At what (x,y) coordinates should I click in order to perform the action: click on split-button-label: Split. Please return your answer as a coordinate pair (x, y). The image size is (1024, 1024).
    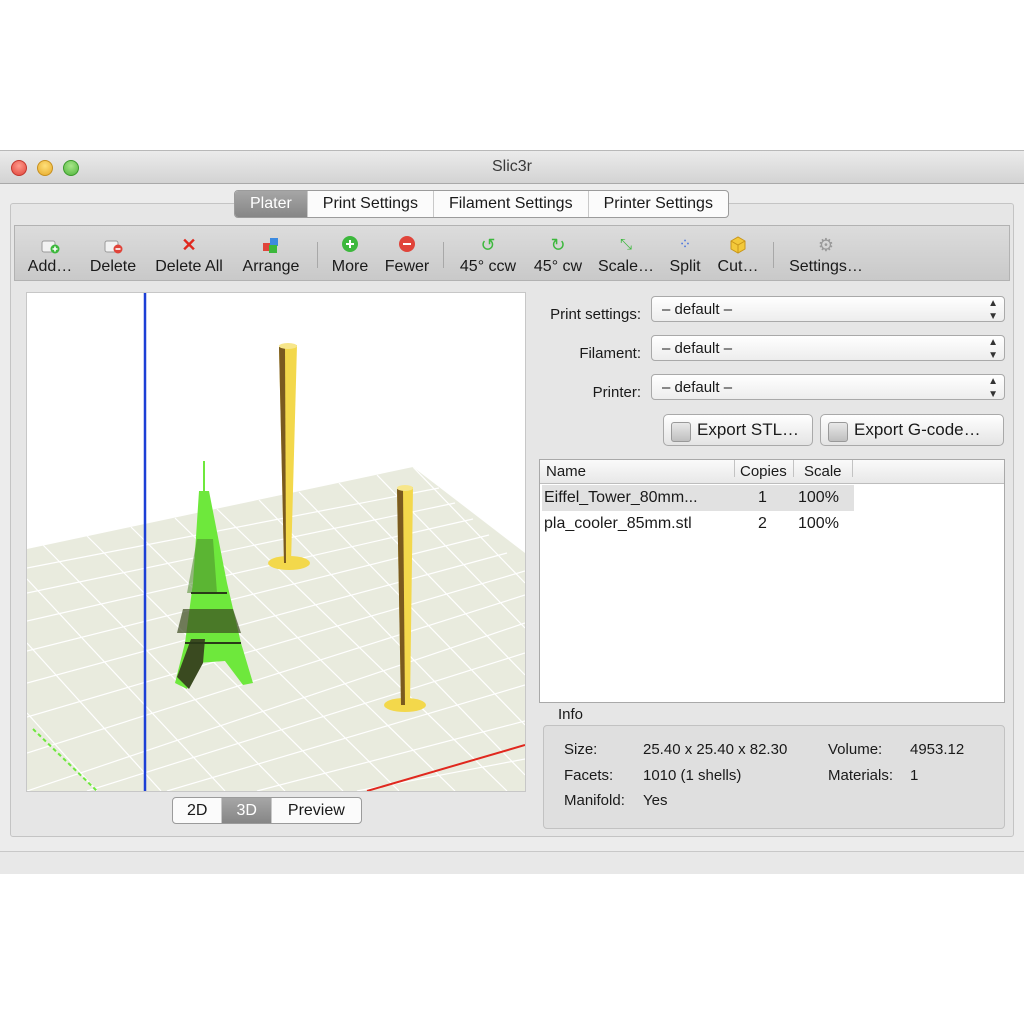
    Looking at the image, I should click on (685, 266).